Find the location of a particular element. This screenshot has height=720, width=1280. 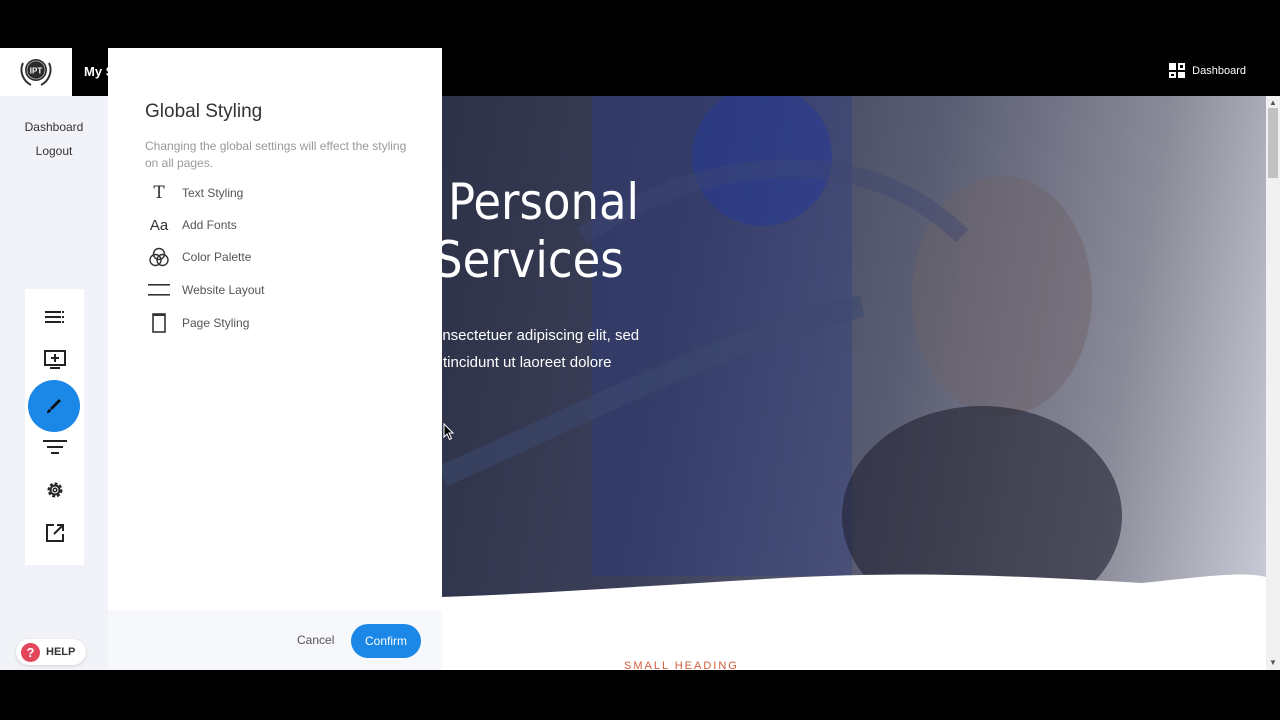

top-dashboard-link: Dashboard is located at coordinates (1207, 70).